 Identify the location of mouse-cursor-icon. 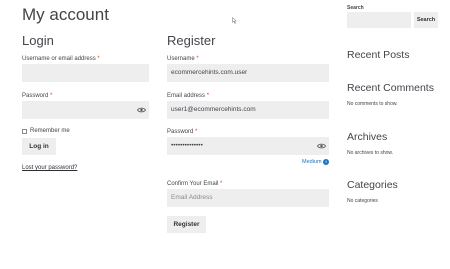
(234, 20).